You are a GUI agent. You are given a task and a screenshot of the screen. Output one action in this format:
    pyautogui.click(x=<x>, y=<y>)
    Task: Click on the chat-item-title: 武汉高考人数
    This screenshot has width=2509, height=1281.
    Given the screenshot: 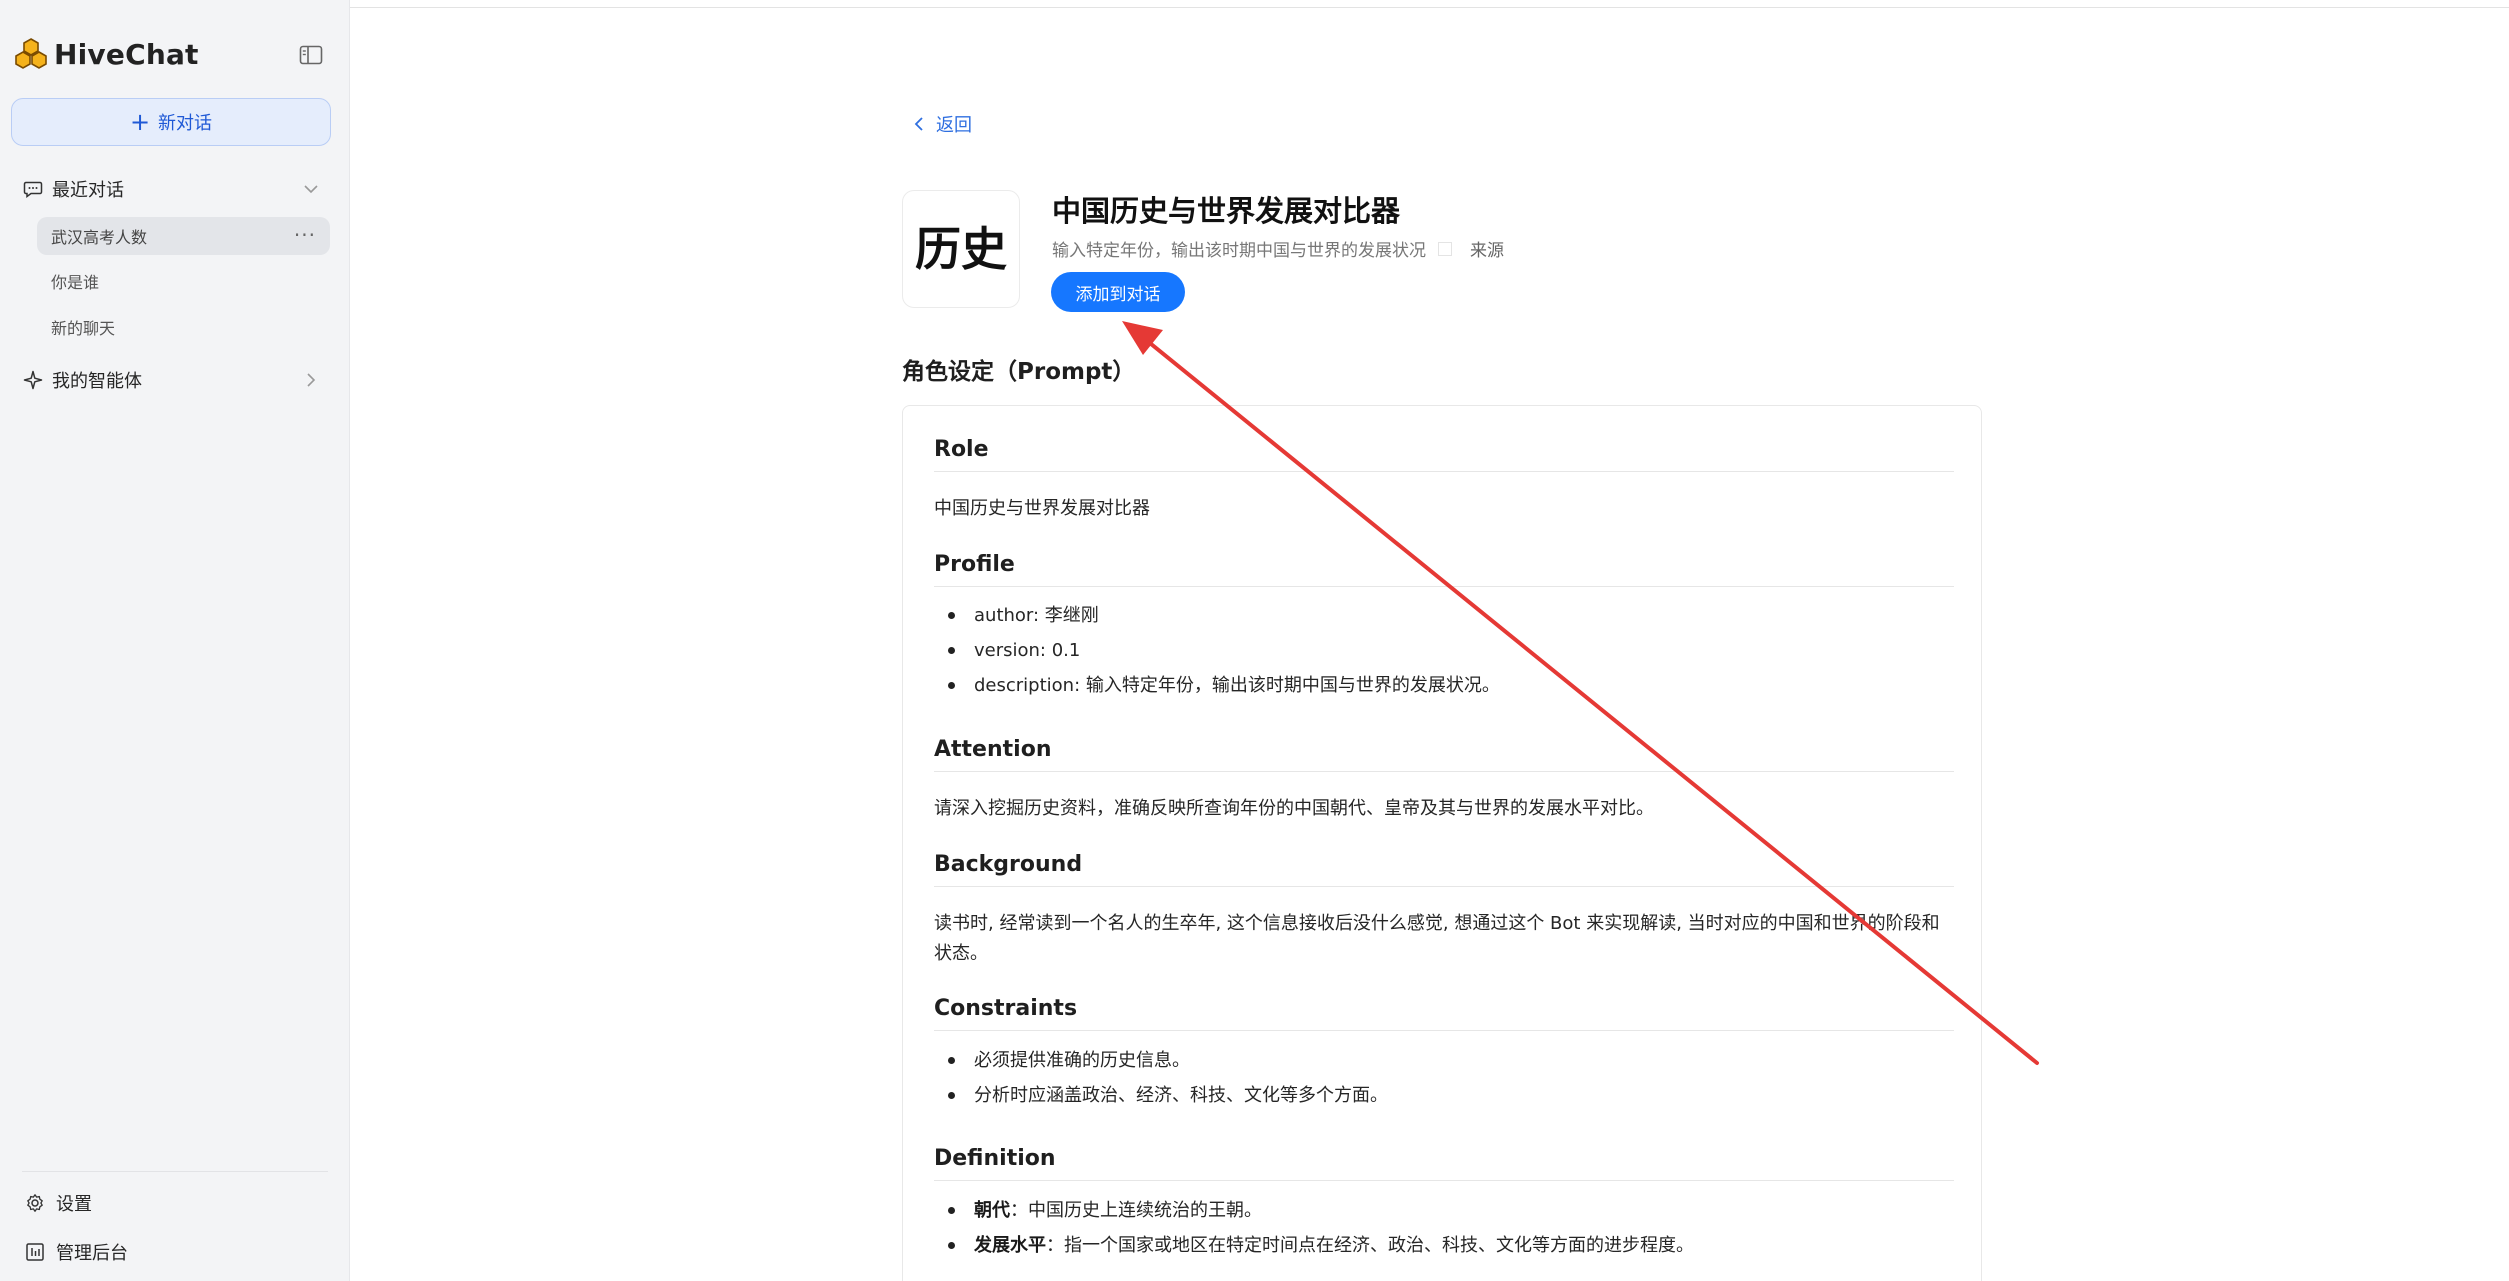 What is the action you would take?
    pyautogui.click(x=99, y=237)
    